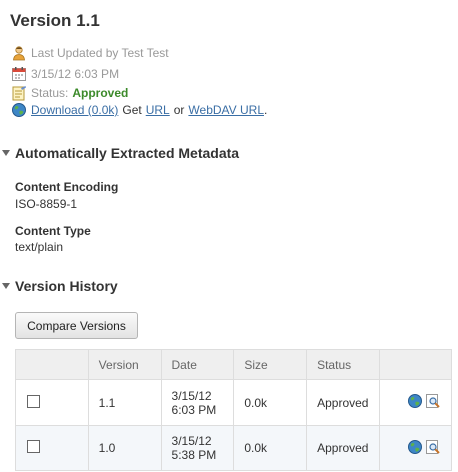  Describe the element at coordinates (100, 93) in the screenshot. I see `status-value: Approved` at that location.